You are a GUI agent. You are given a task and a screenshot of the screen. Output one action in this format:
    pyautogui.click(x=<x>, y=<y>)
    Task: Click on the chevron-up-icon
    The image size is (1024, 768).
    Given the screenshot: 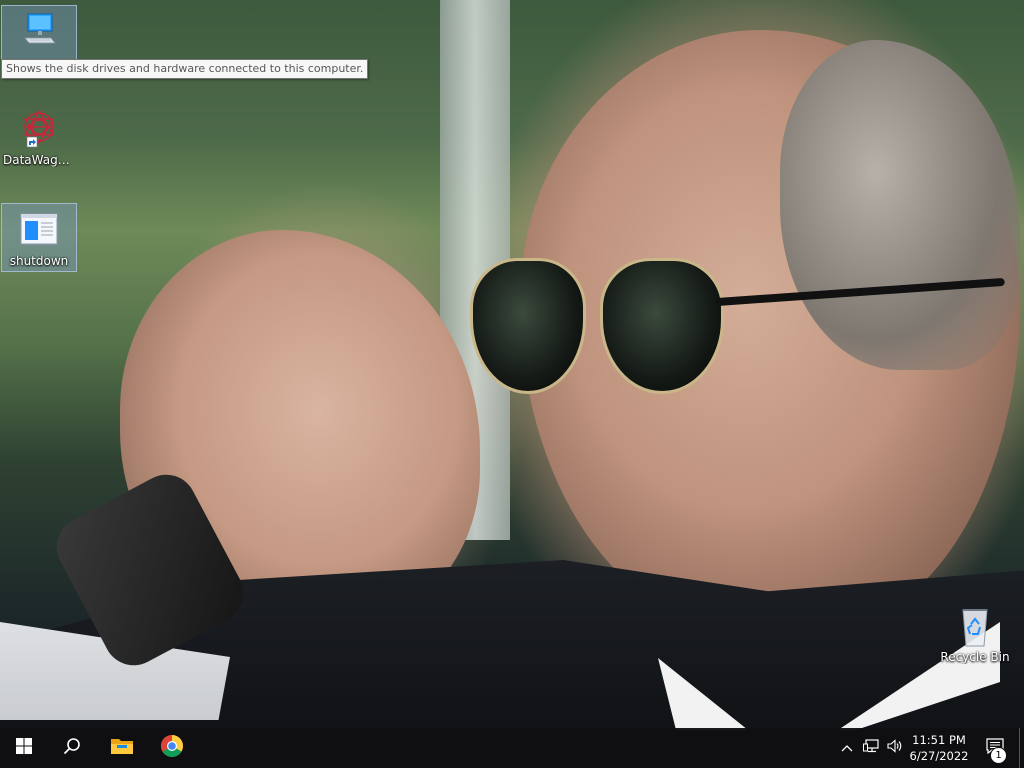 What is the action you would take?
    pyautogui.click(x=847, y=748)
    